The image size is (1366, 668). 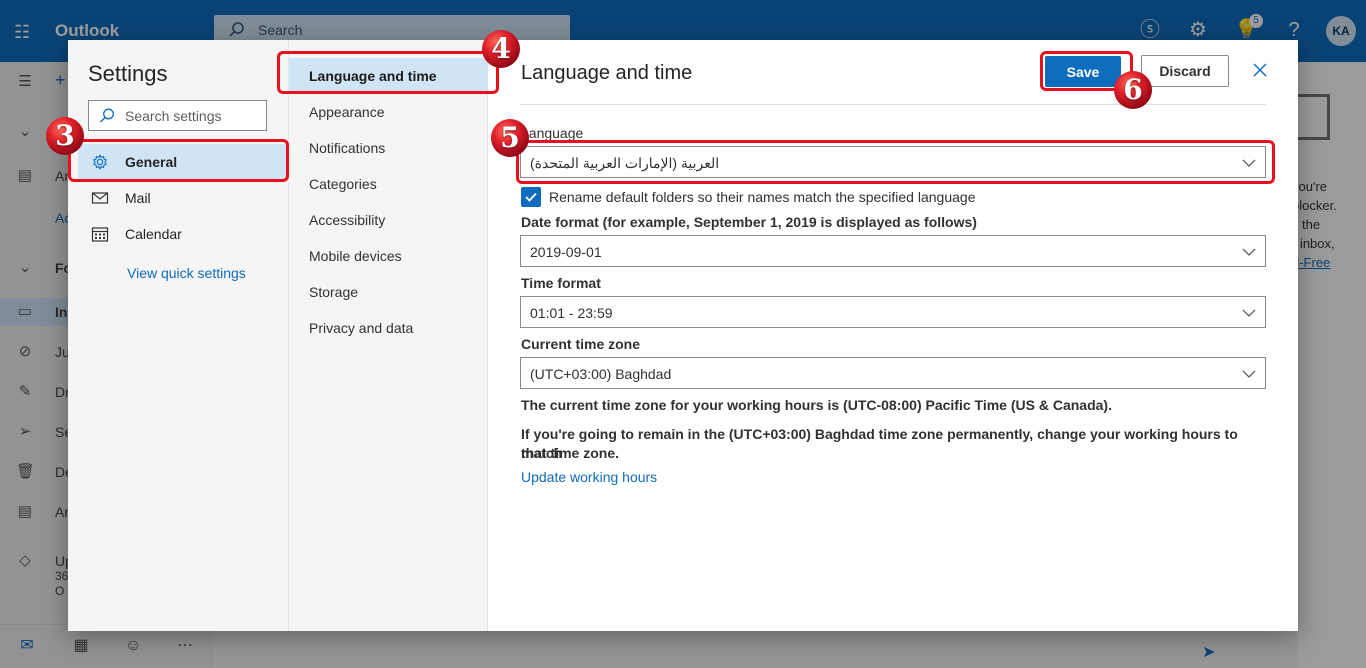 What do you see at coordinates (355, 256) in the screenshot?
I see `subcategory-label: Mobile devices` at bounding box center [355, 256].